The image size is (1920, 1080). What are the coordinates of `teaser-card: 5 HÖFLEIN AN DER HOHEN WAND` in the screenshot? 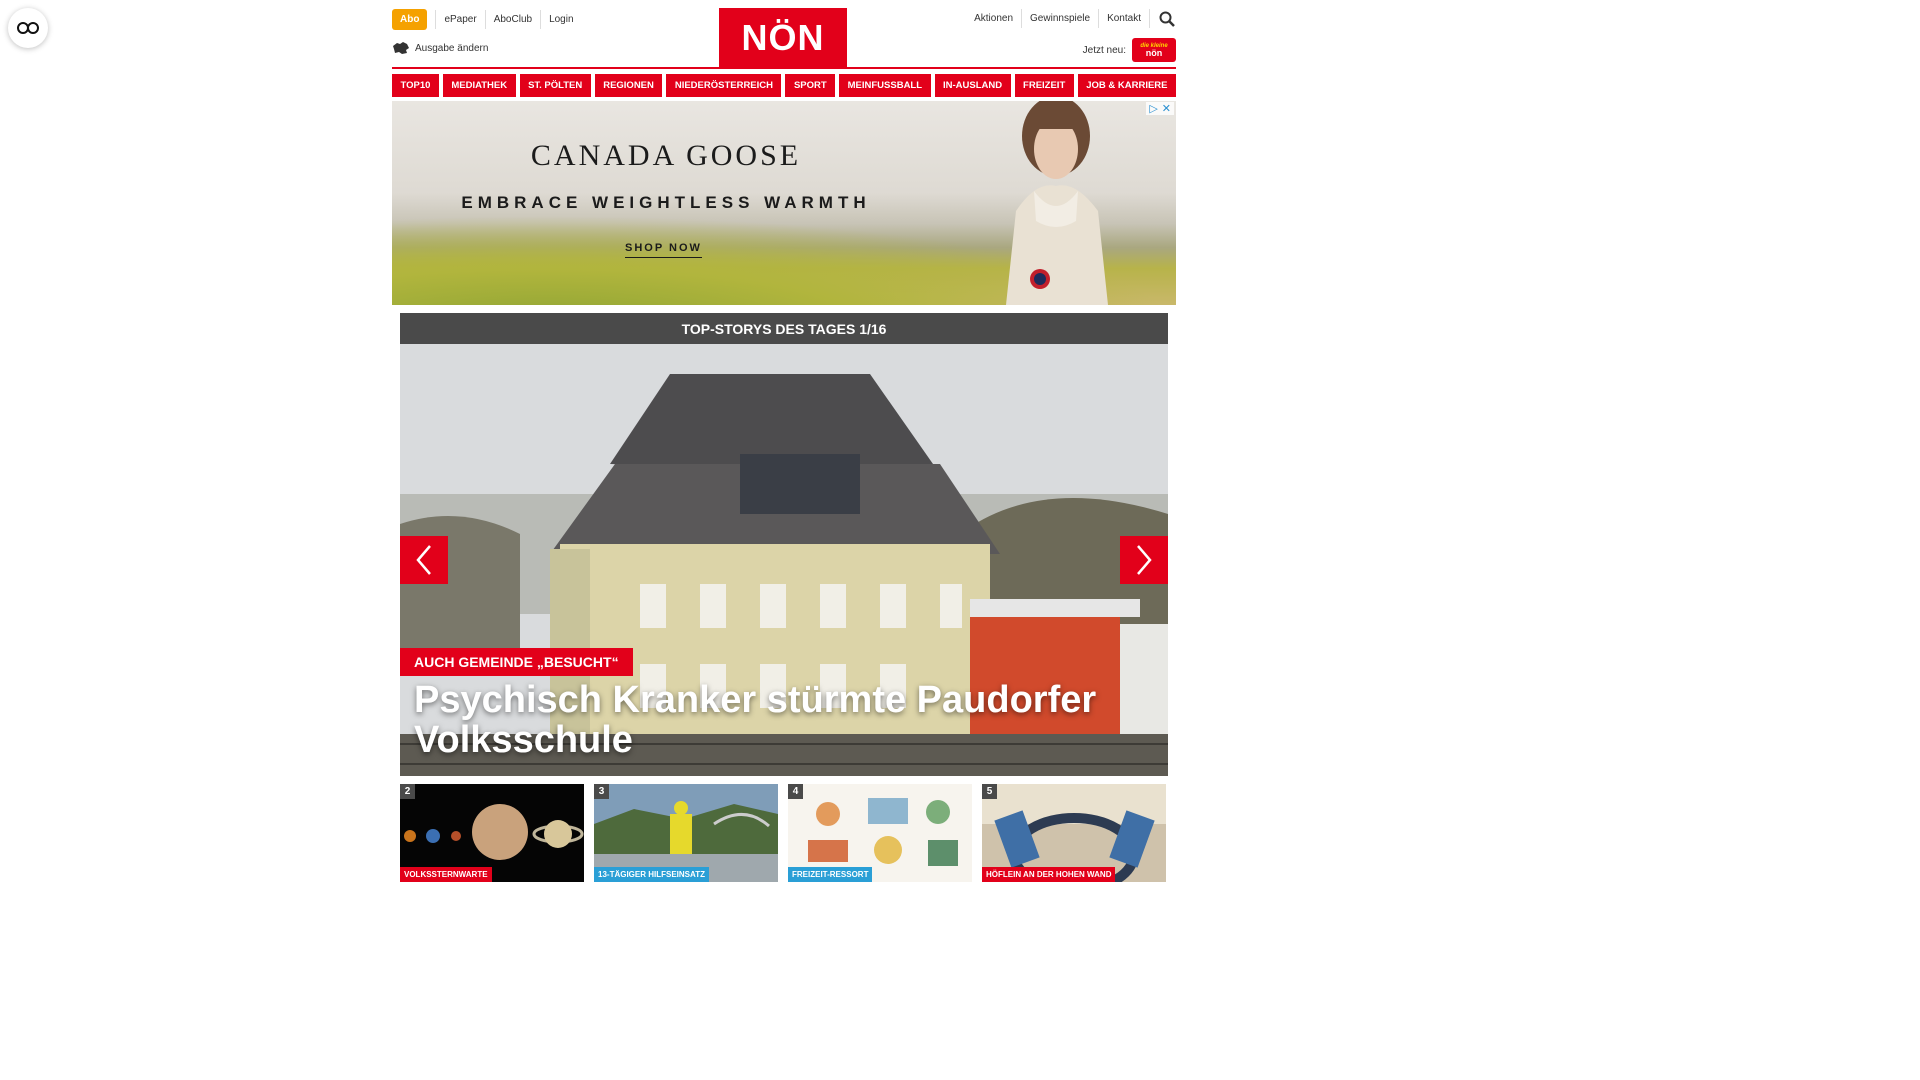 It's located at (1074, 833).